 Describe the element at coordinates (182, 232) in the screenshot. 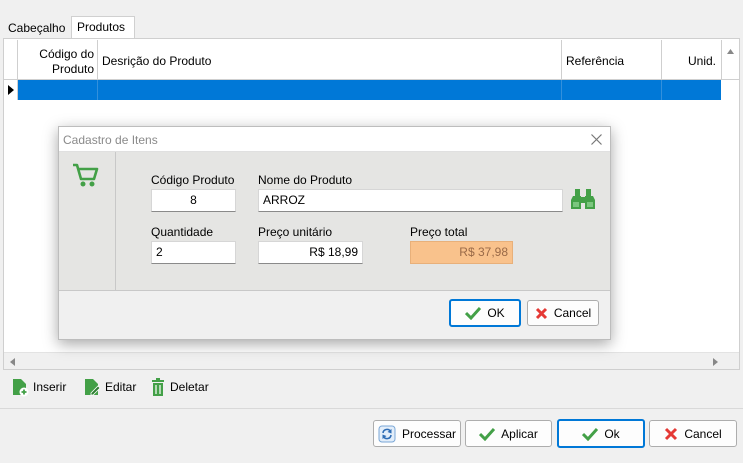

I see `quantity-label: Quantidade` at that location.